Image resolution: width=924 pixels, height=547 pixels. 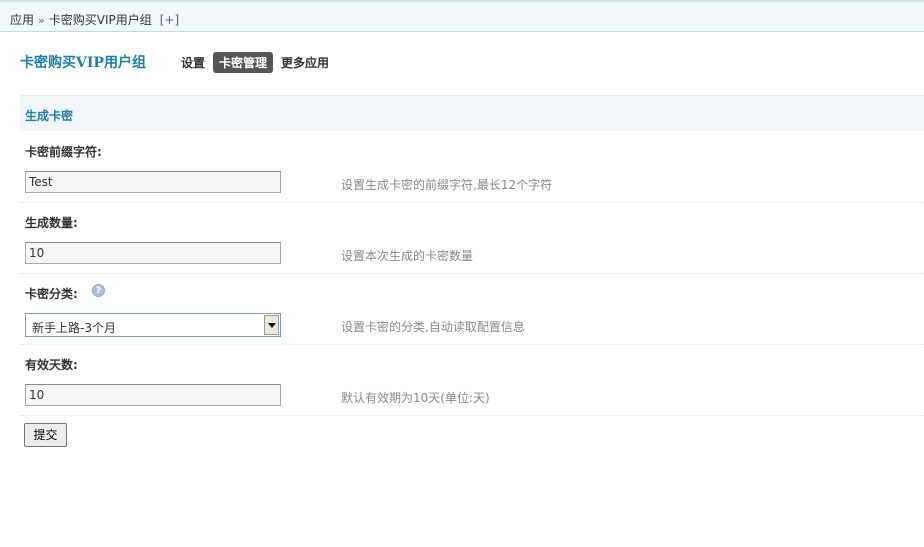 I want to click on add-shortcut-link: [+], so click(x=169, y=20).